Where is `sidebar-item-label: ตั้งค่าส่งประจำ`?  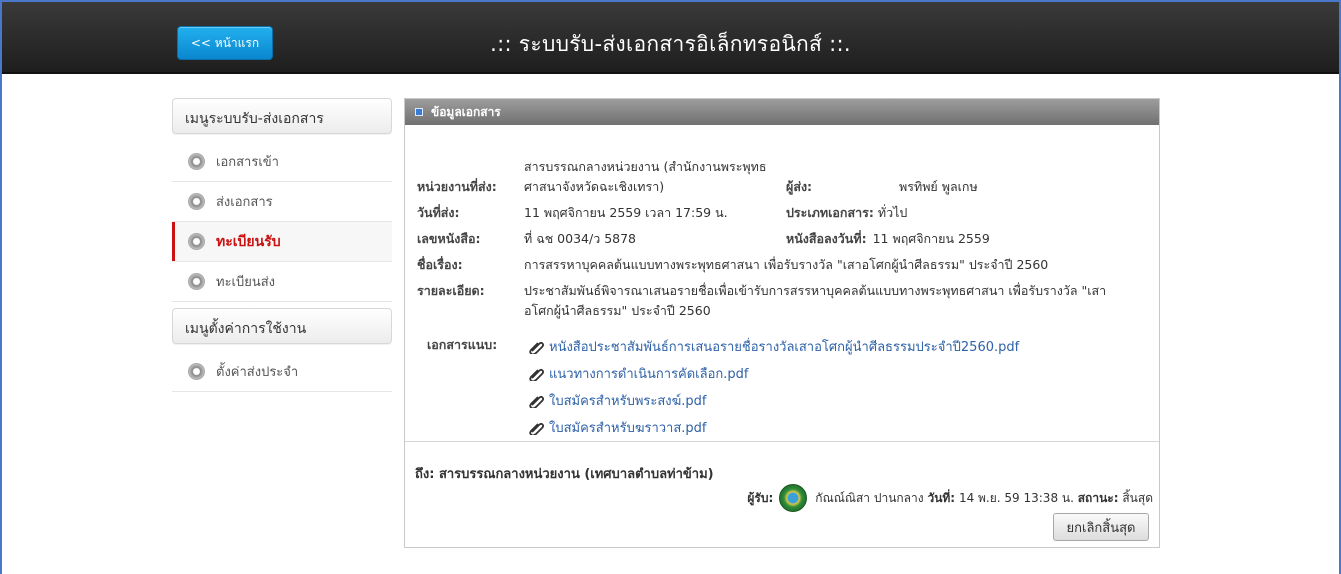 sidebar-item-label: ตั้งค่าส่งประจำ is located at coordinates (257, 372).